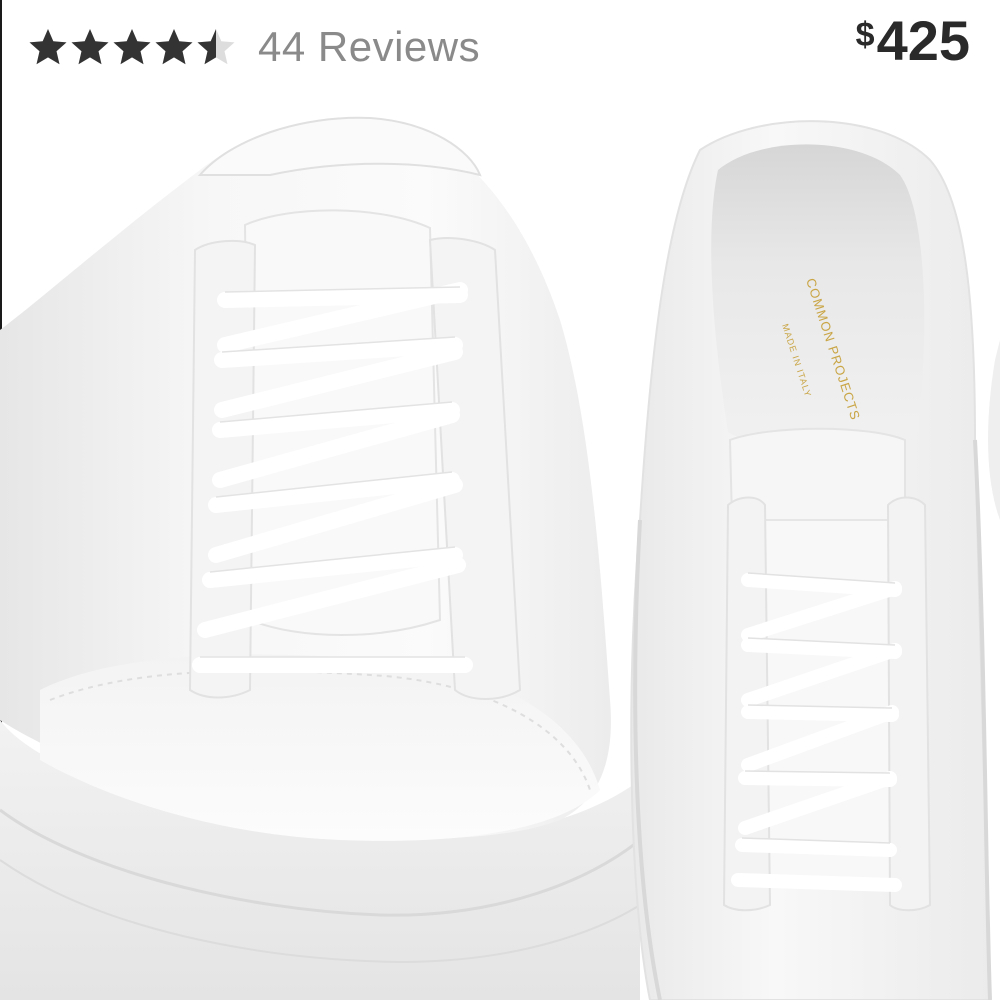  I want to click on product-price: $ 425, so click(913, 41).